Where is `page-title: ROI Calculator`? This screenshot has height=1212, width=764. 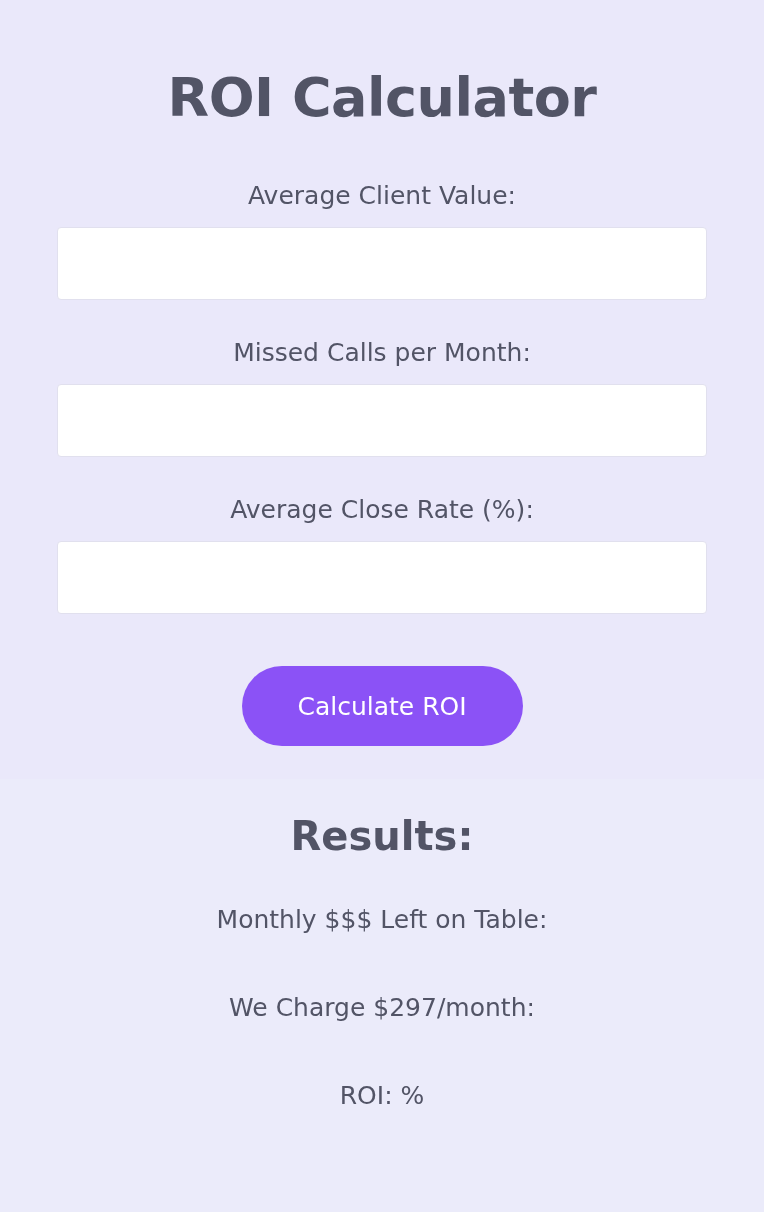
page-title: ROI Calculator is located at coordinates (382, 98).